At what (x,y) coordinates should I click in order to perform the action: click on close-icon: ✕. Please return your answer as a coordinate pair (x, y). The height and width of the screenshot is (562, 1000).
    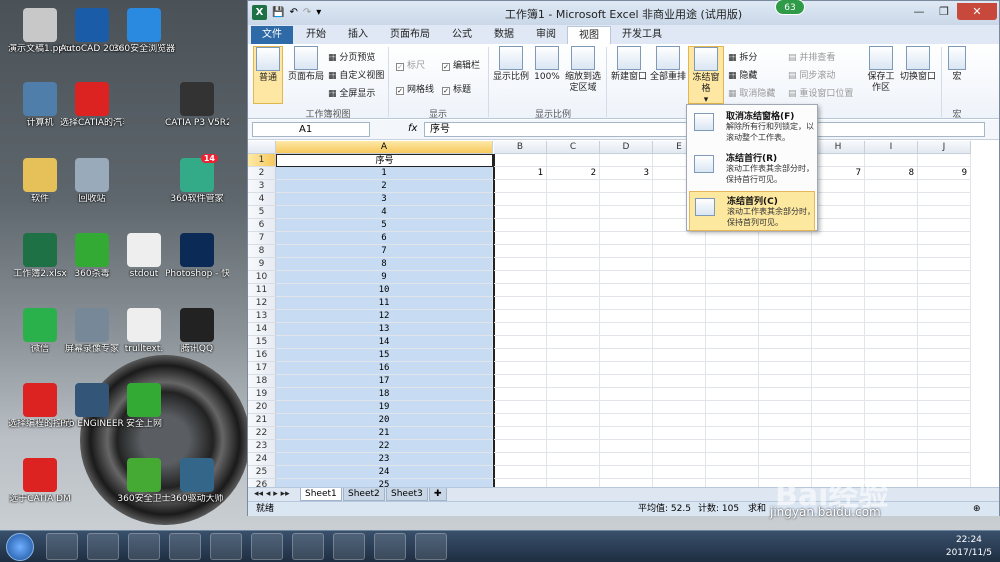
    Looking at the image, I should click on (977, 11).